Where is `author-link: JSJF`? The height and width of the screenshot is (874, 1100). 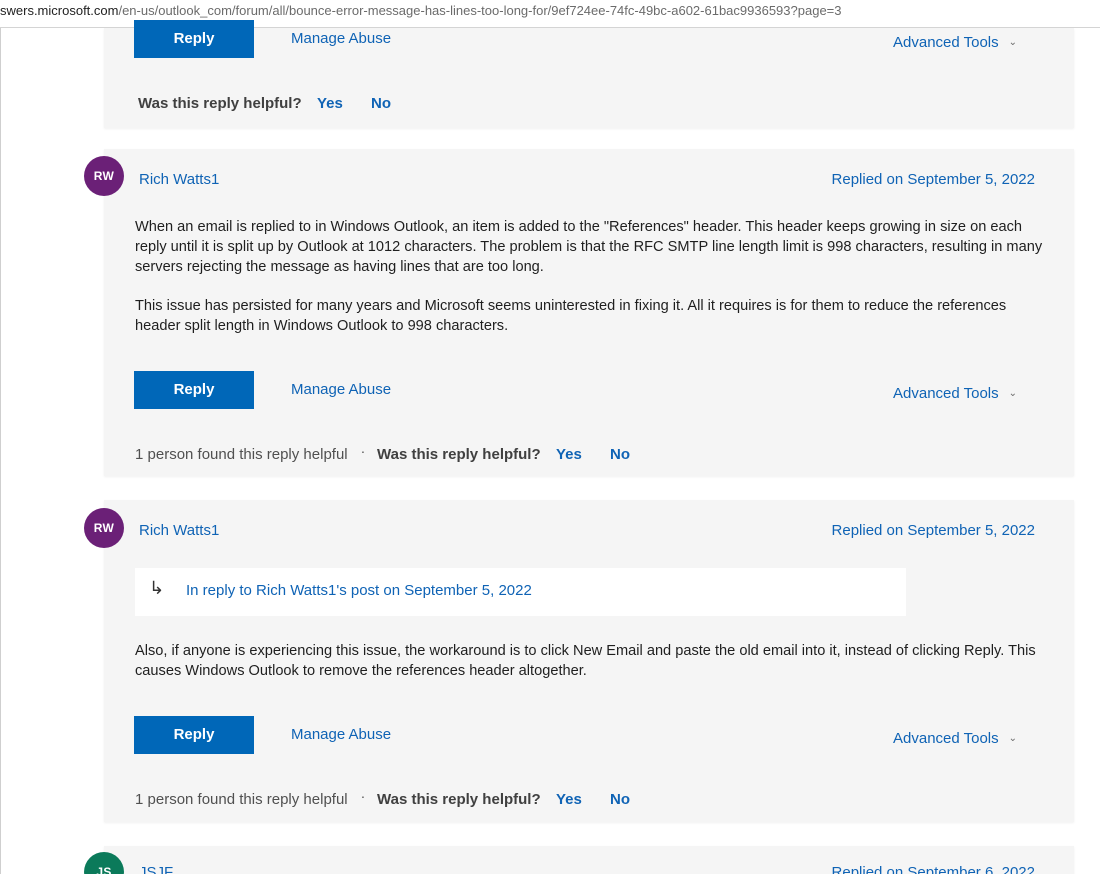 author-link: JSJF is located at coordinates (156, 869).